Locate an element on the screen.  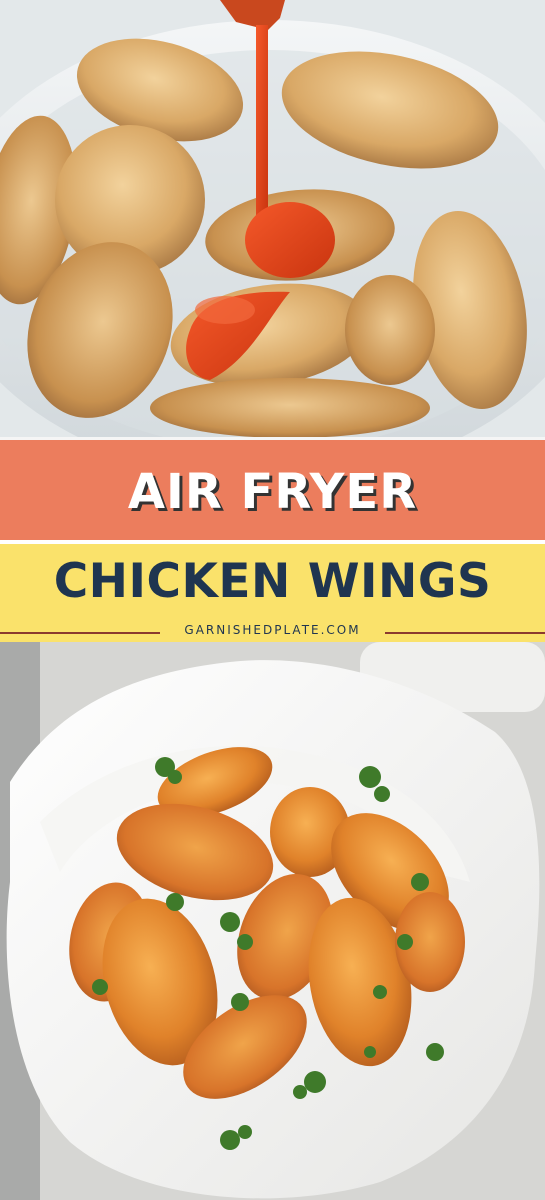
title-band-yellow: CHICKEN WINGS GARNISHEDPLATE.COM is located at coordinates (272, 593).